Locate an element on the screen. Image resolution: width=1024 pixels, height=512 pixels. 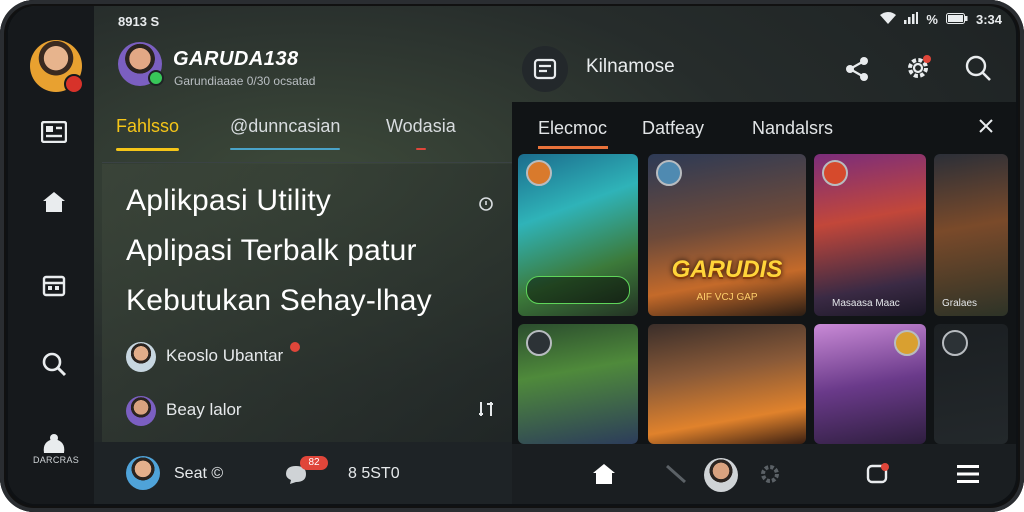
rail-label: DARCRAS is located at coordinates (56, 460).